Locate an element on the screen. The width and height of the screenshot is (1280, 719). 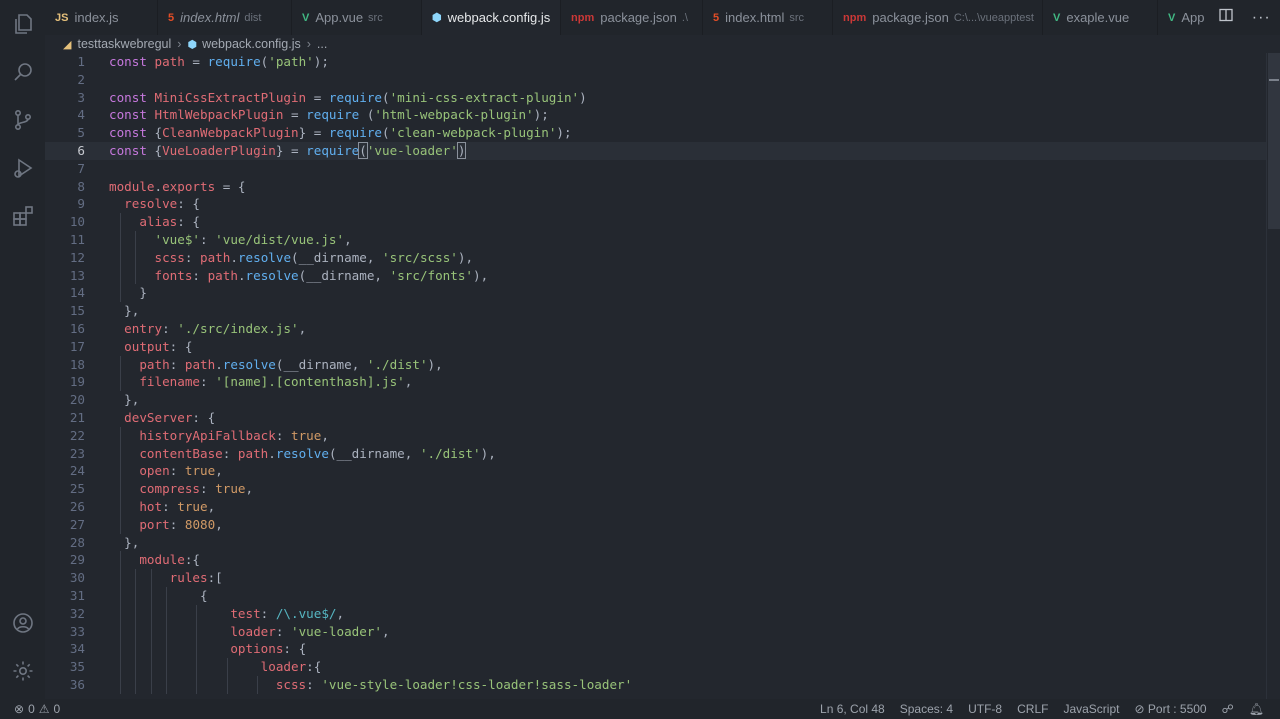
code-line: 7 is located at coordinates (656, 169).